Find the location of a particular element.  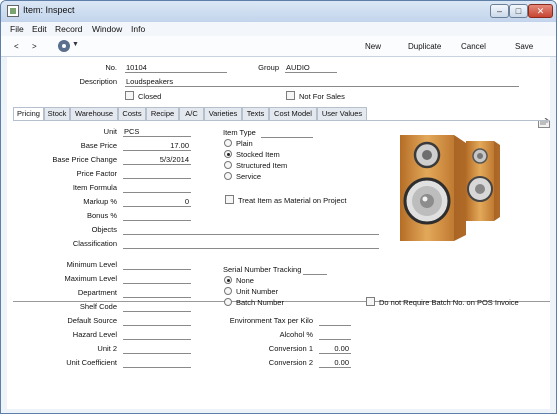

alcohol-field is located at coordinates (335, 335).